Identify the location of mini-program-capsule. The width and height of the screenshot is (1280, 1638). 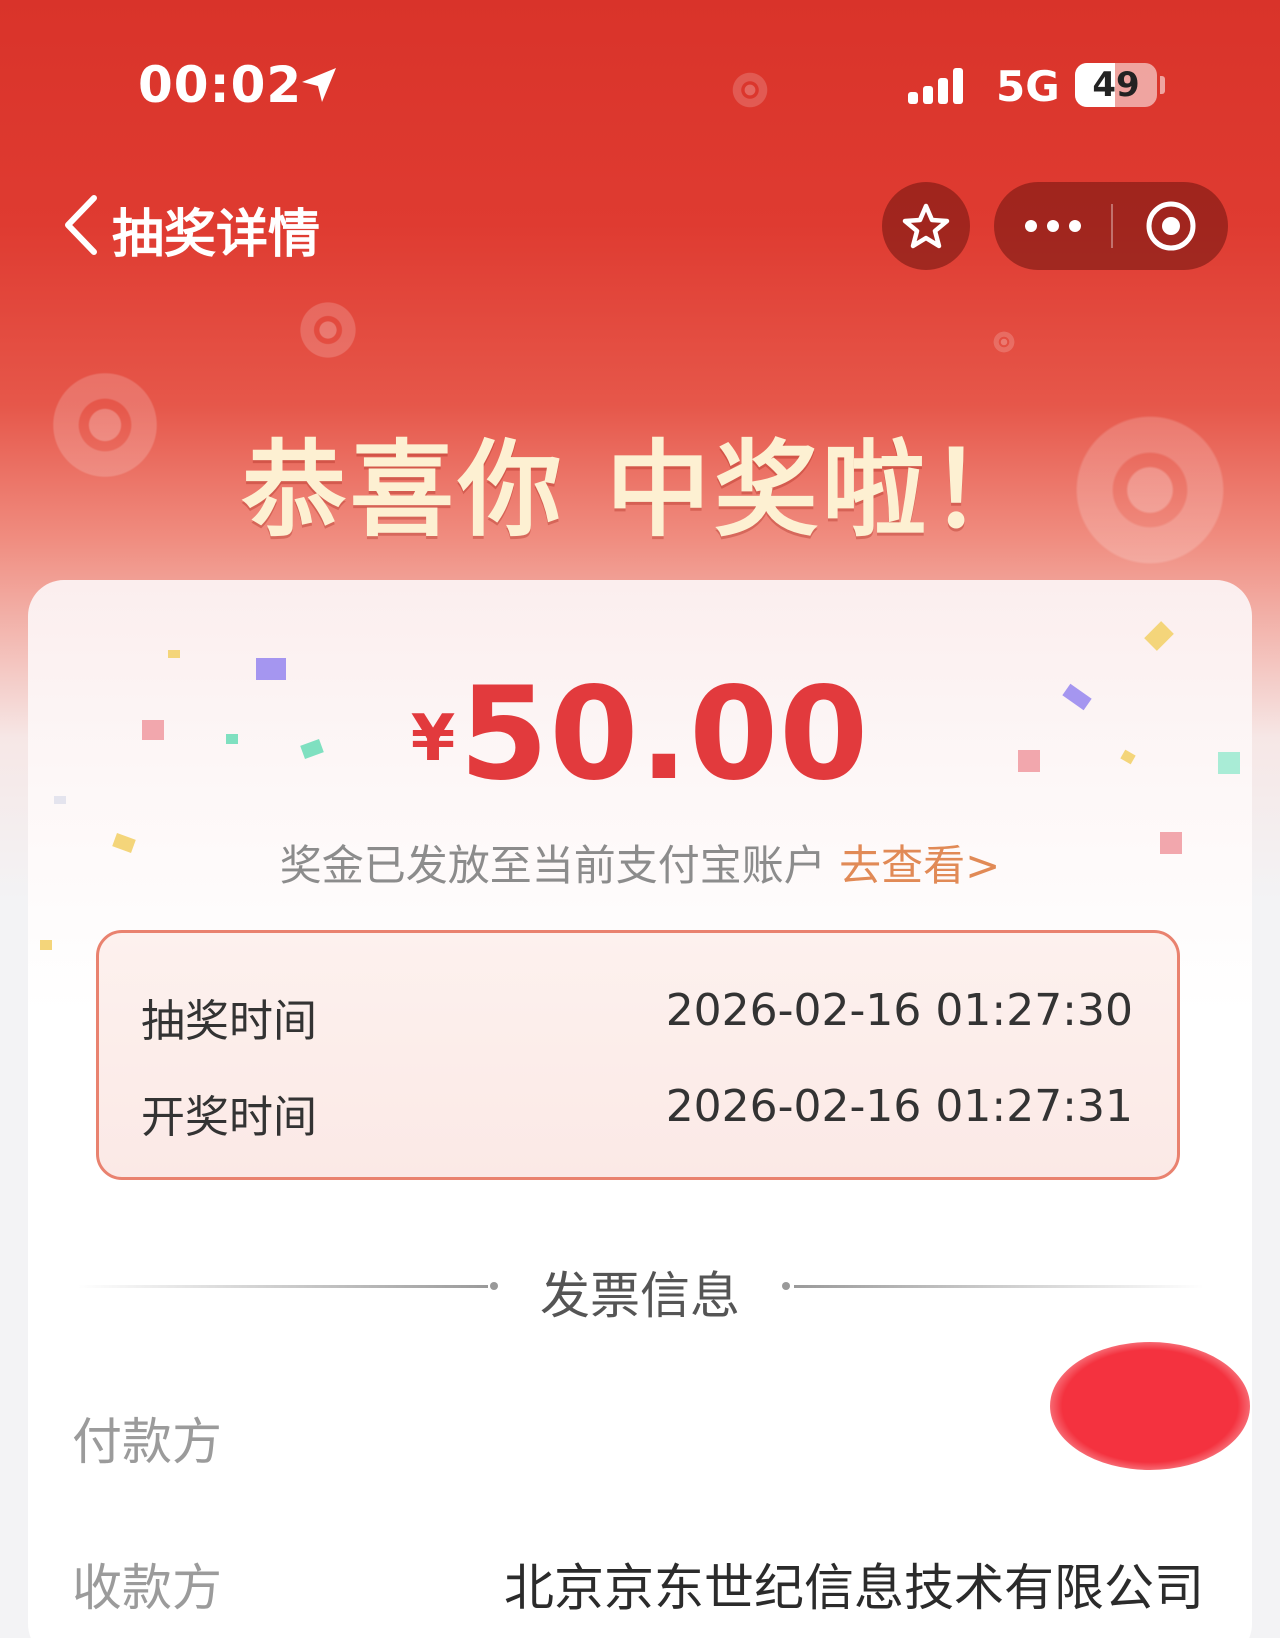
(1111, 226).